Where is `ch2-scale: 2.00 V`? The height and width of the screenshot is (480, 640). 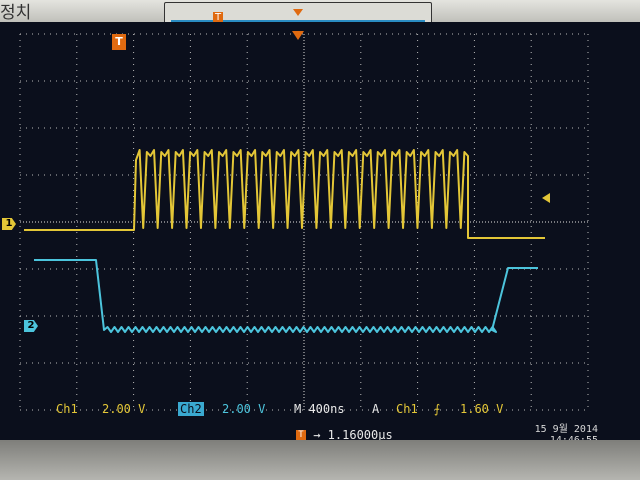
ch2-scale: 2.00 V is located at coordinates (244, 409).